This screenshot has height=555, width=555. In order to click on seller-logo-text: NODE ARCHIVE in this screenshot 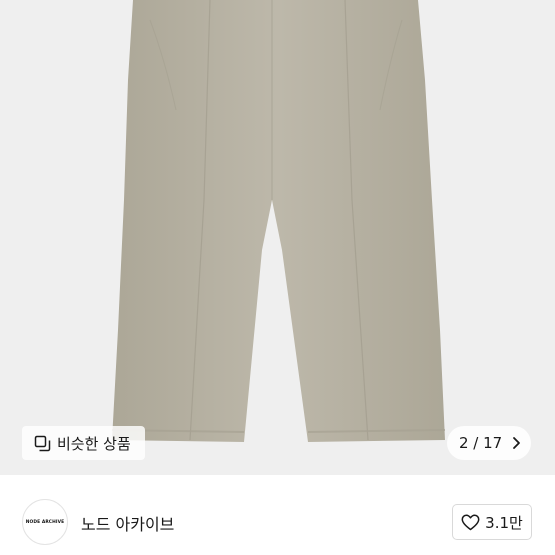, I will do `click(45, 522)`.